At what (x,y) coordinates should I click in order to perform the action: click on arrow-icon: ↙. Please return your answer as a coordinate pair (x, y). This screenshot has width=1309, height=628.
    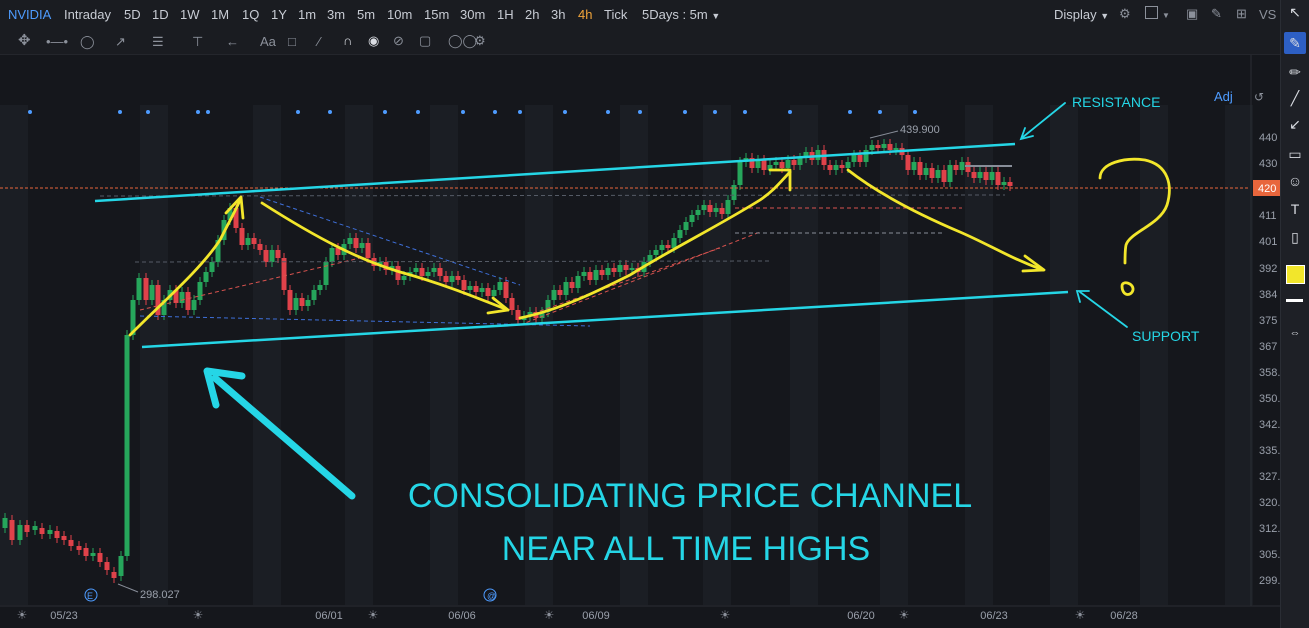
    Looking at the image, I should click on (1295, 124).